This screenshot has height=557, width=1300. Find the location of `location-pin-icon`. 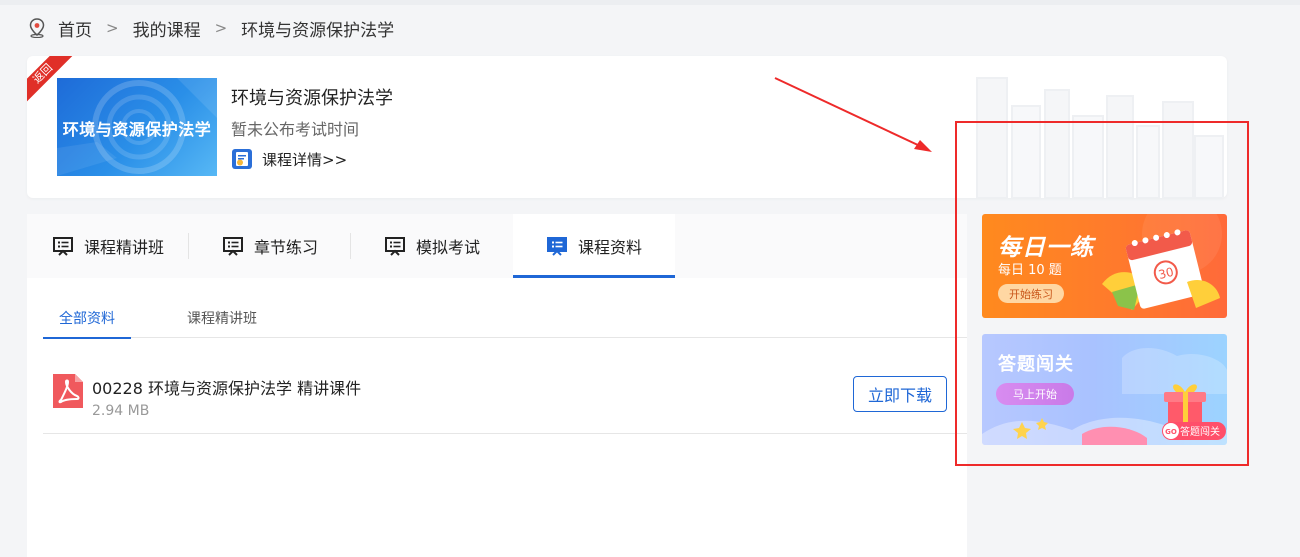

location-pin-icon is located at coordinates (37, 28).